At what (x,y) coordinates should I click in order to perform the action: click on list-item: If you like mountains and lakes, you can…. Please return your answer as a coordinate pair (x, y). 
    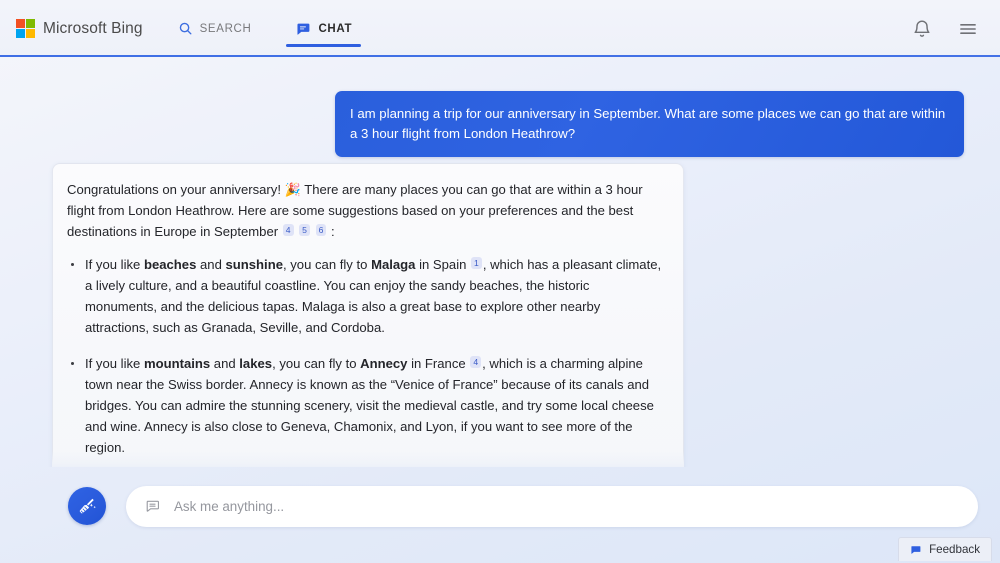
    Looking at the image, I should click on (365, 405).